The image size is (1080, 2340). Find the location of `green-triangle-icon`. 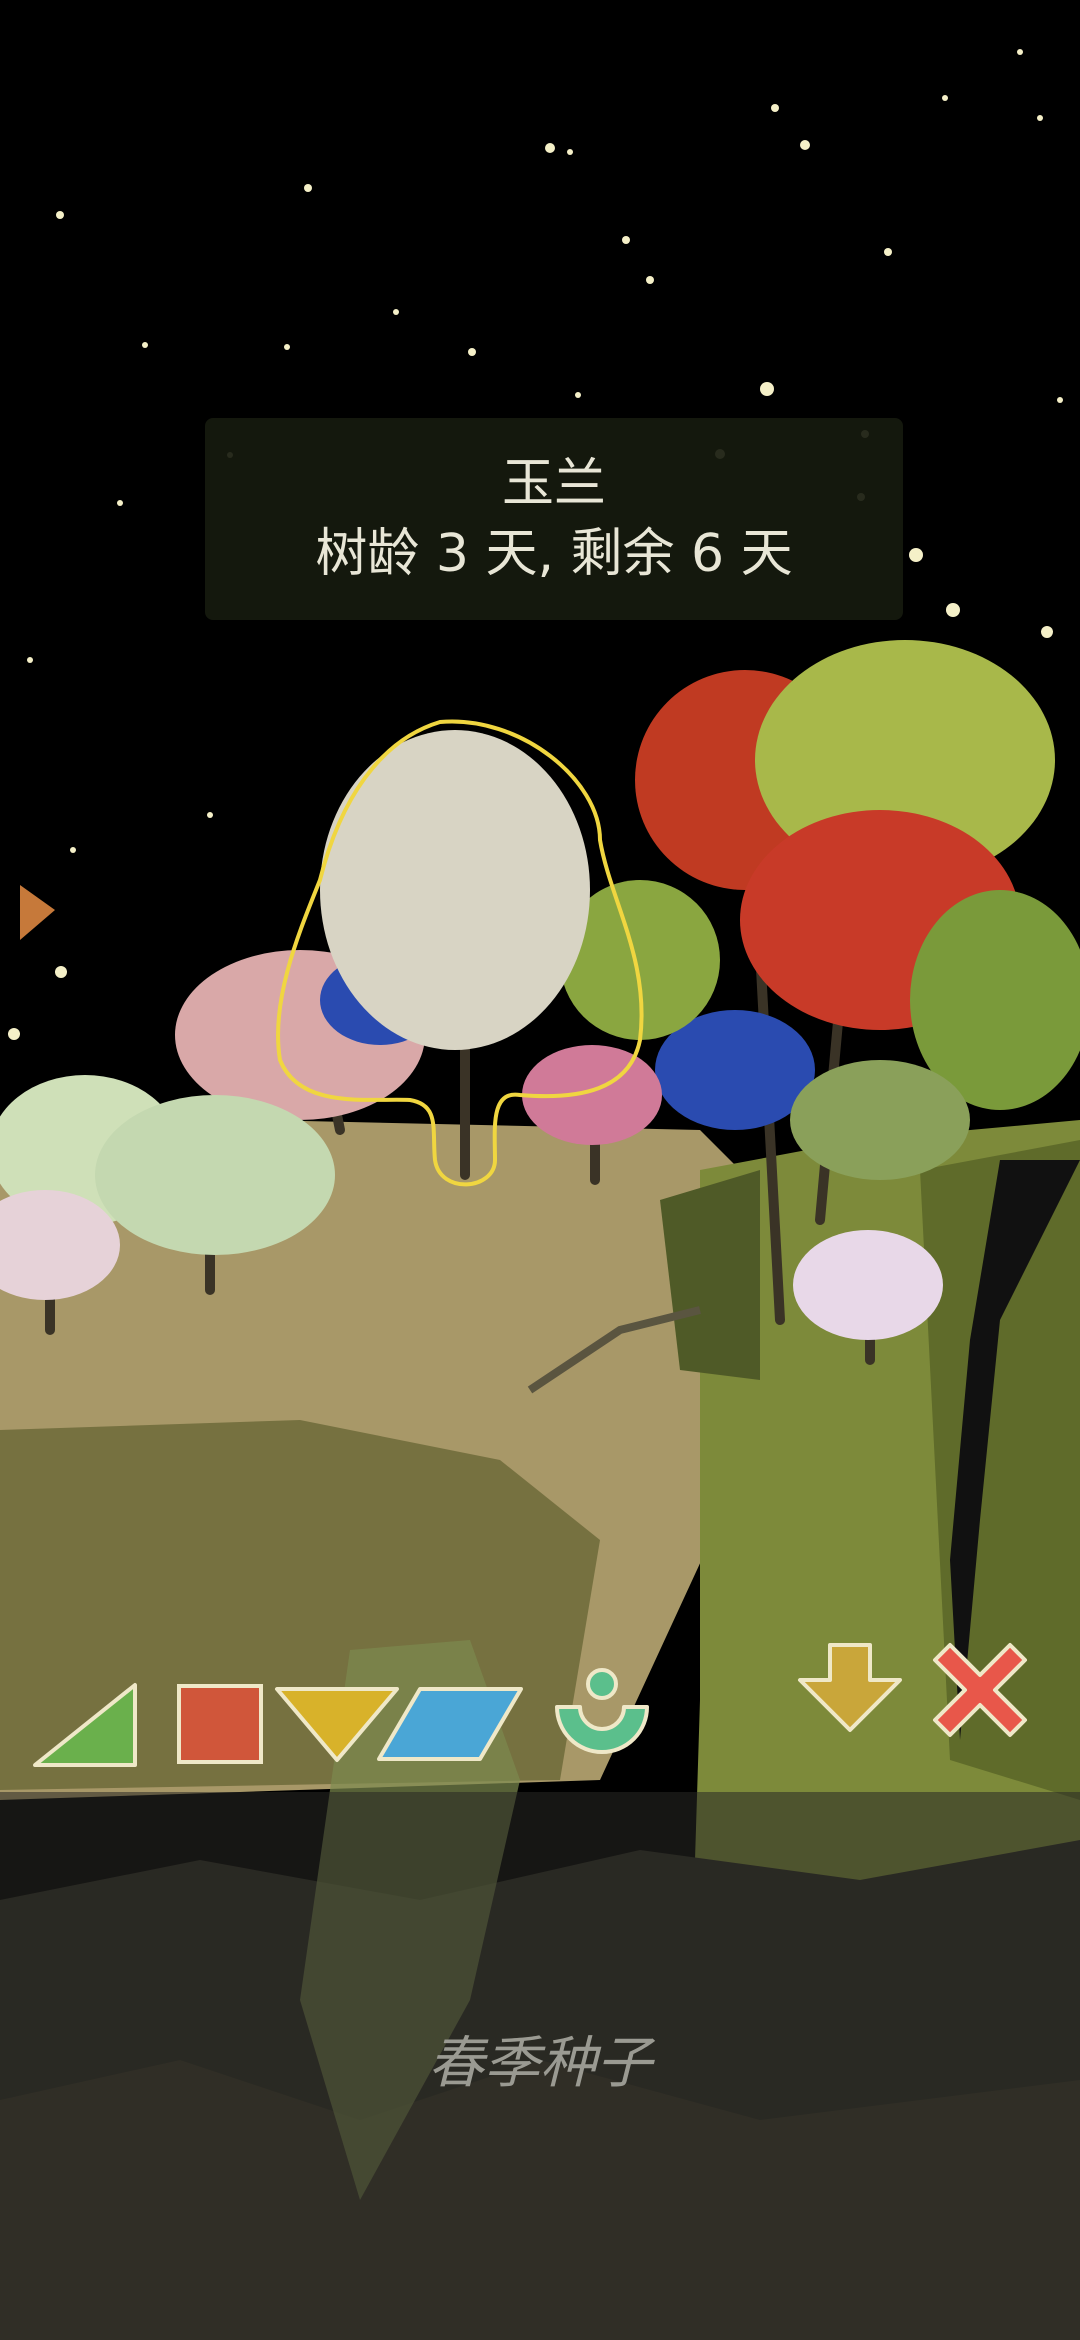

green-triangle-icon is located at coordinates (85, 1725).